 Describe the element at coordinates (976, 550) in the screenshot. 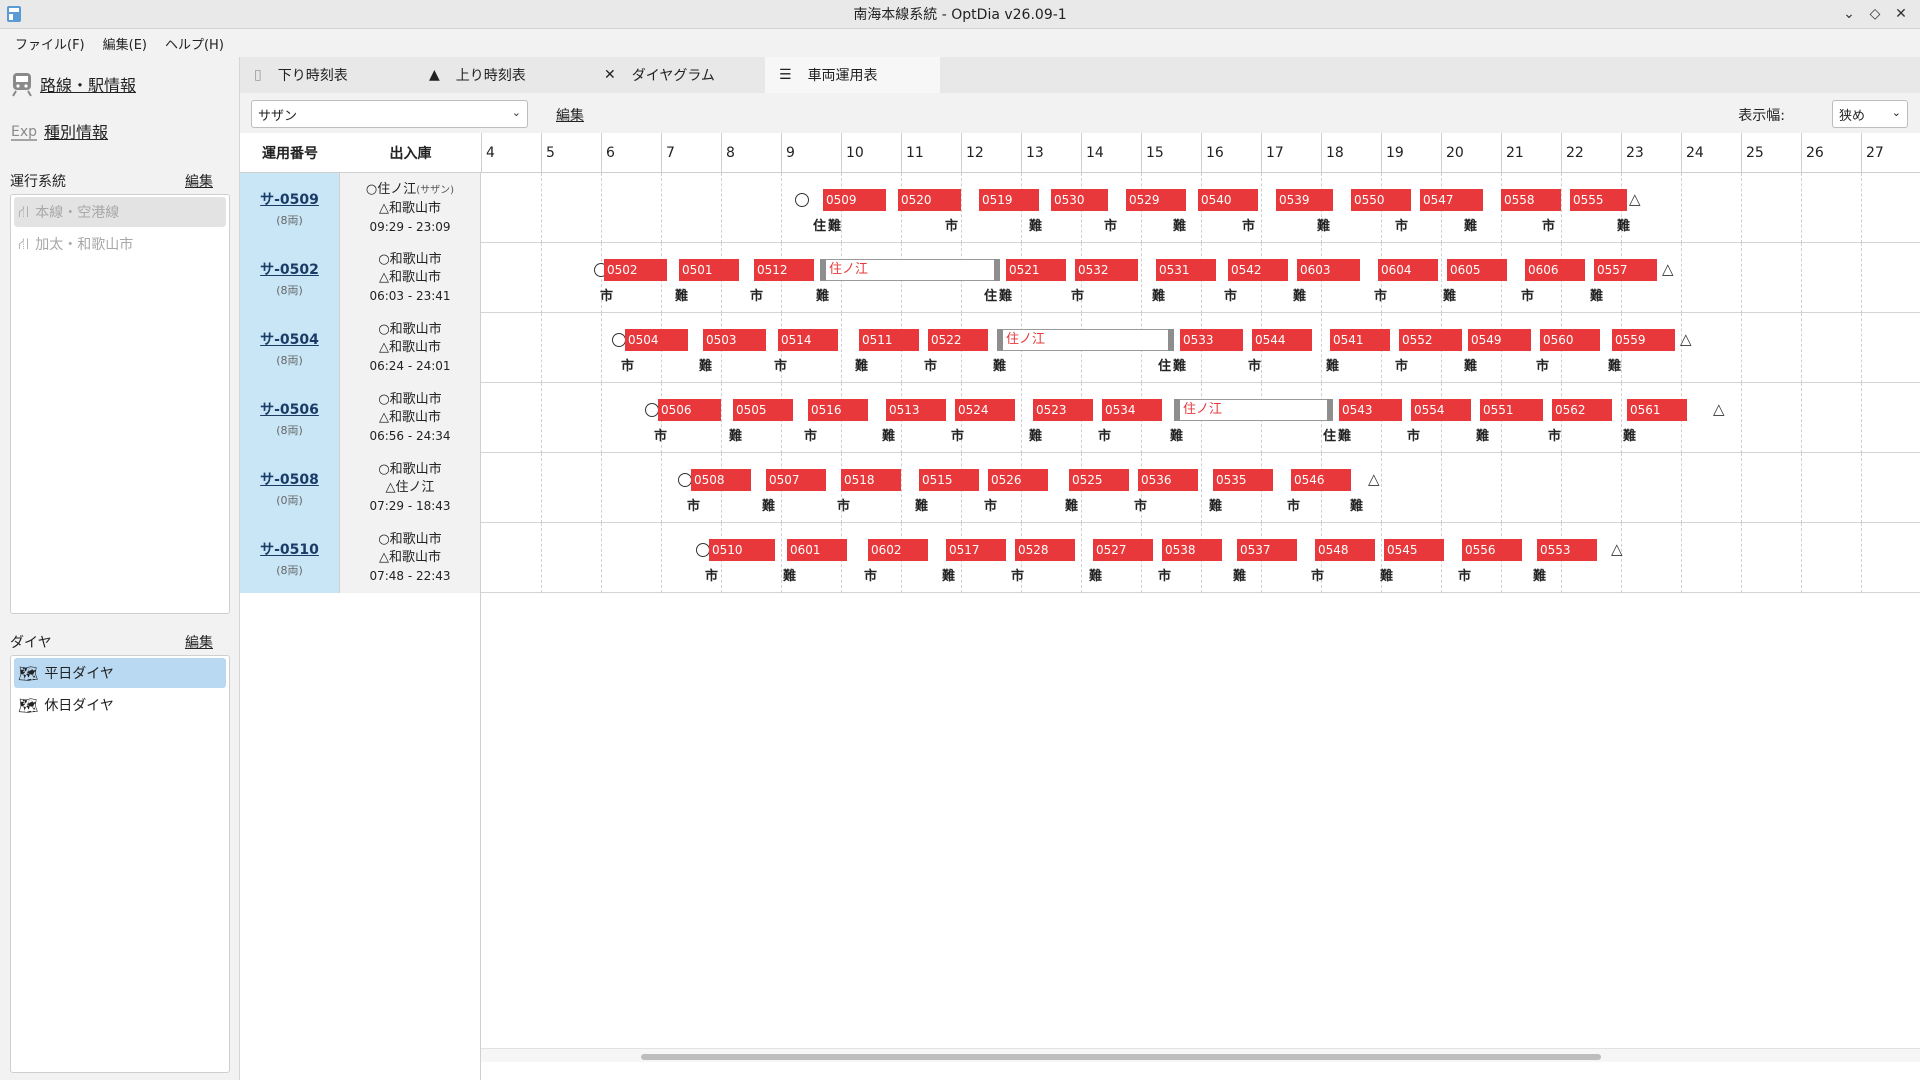

I see `train-block: 0517` at that location.